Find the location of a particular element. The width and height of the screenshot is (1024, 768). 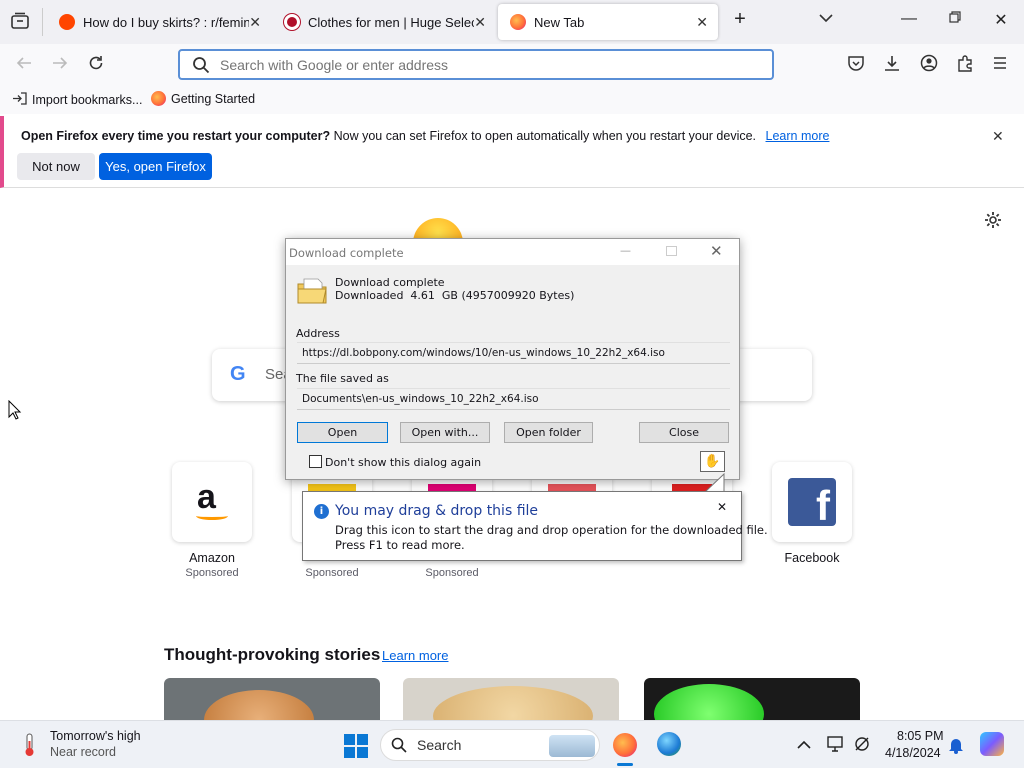

open-button: Open is located at coordinates (342, 432).